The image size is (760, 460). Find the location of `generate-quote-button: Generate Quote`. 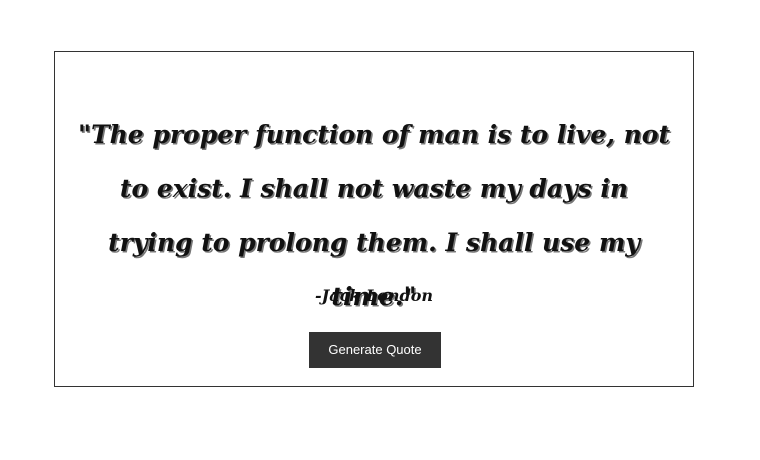

generate-quote-button: Generate Quote is located at coordinates (375, 350).